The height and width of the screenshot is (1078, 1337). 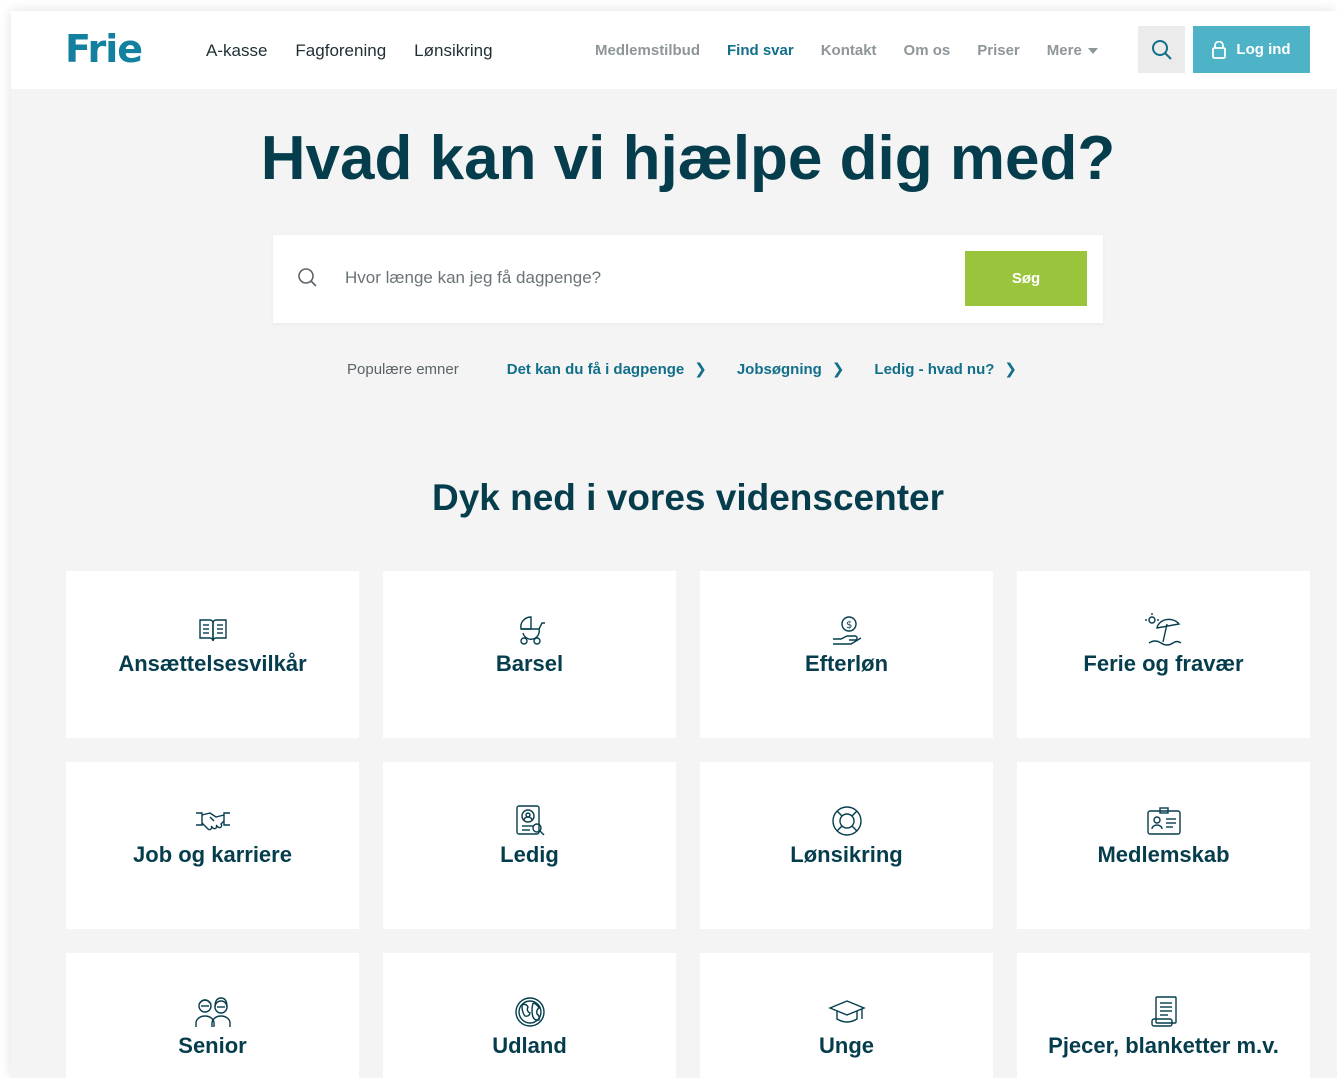 What do you see at coordinates (846, 821) in the screenshot?
I see `lifebuoy-icon` at bounding box center [846, 821].